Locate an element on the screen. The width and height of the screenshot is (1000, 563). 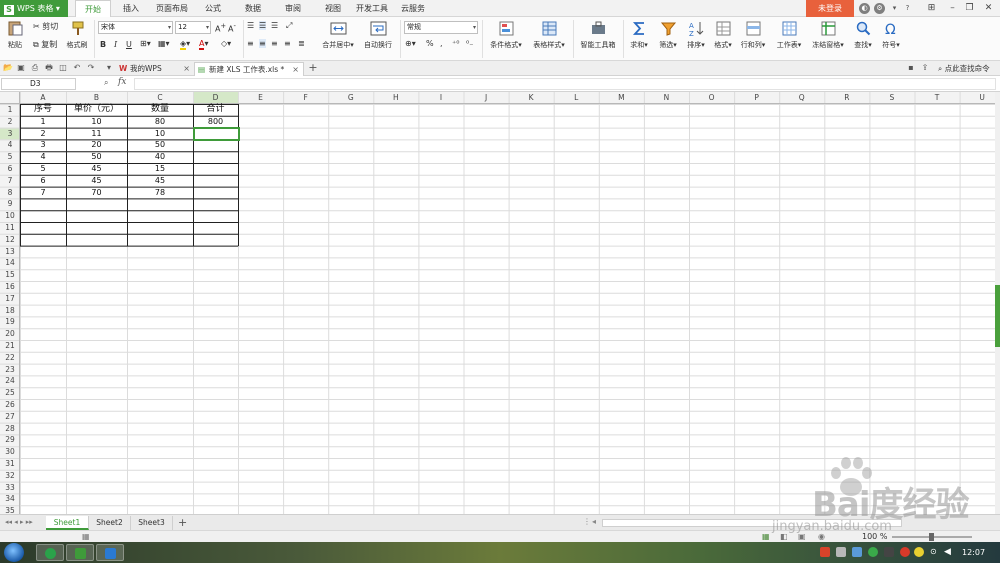
sum-button: 求和▾ is located at coordinates (639, 35).